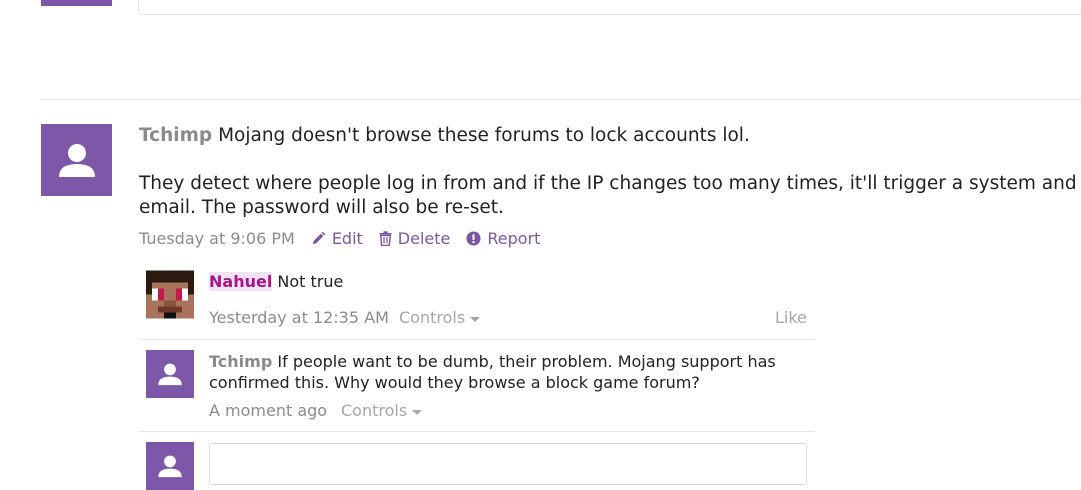 The image size is (1081, 490). I want to click on comment-2-controls-dropdown: Controls, so click(382, 410).